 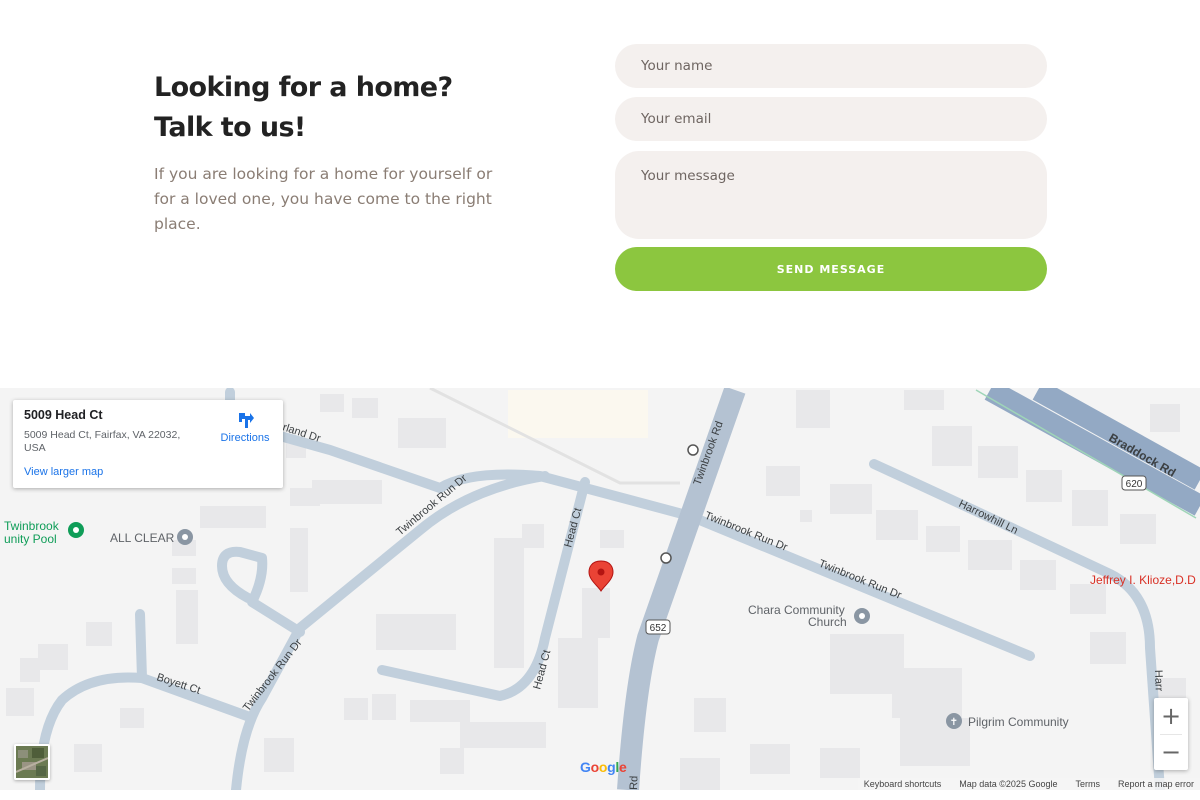 What do you see at coordinates (1171, 752) in the screenshot?
I see `zoom-out-button: −` at bounding box center [1171, 752].